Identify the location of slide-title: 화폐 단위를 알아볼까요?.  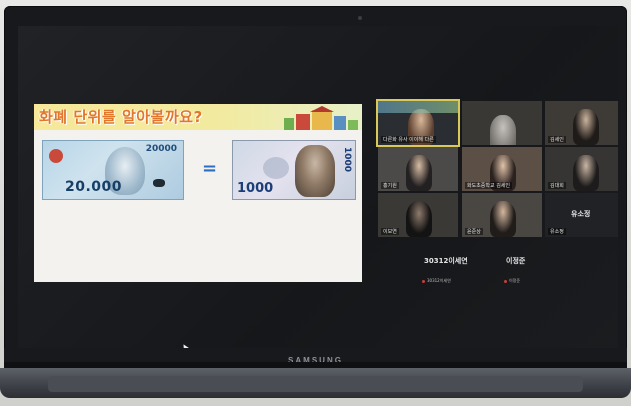
(121, 117).